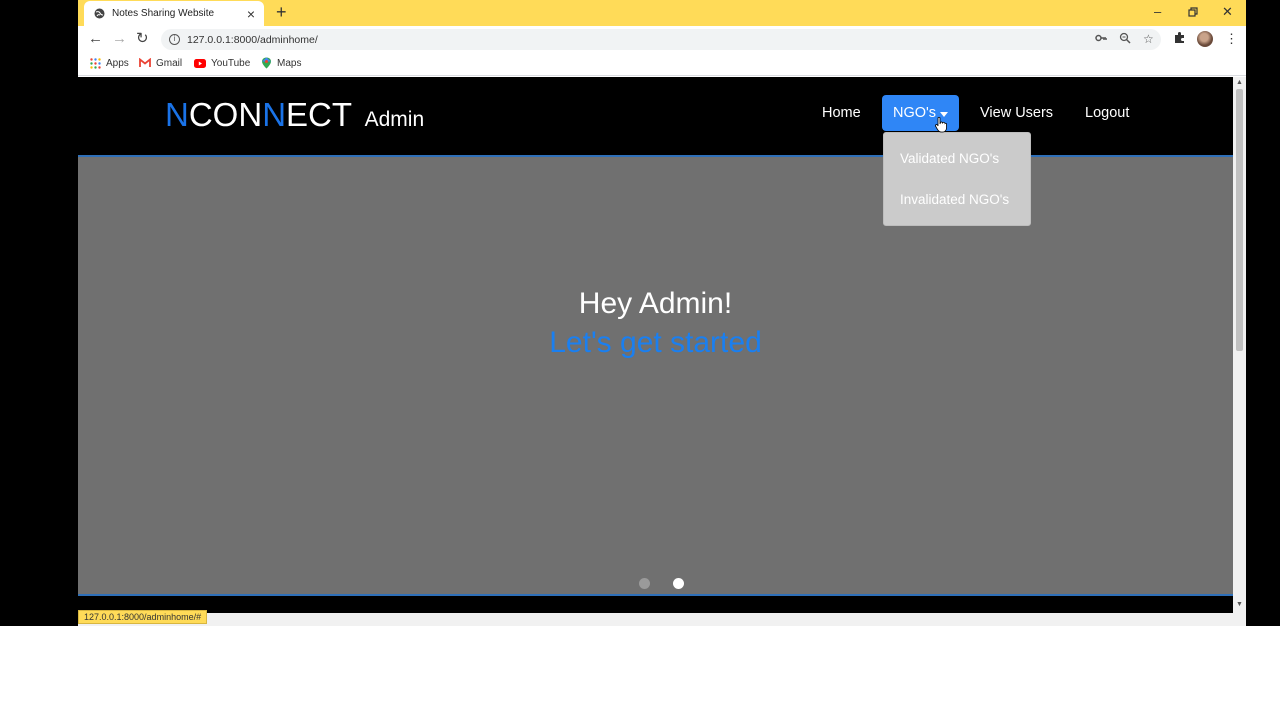 The height and width of the screenshot is (720, 1280). Describe the element at coordinates (957, 179) in the screenshot. I see `ngos-dropdown-menu: Validated NGO's Invalidated NGO's` at that location.